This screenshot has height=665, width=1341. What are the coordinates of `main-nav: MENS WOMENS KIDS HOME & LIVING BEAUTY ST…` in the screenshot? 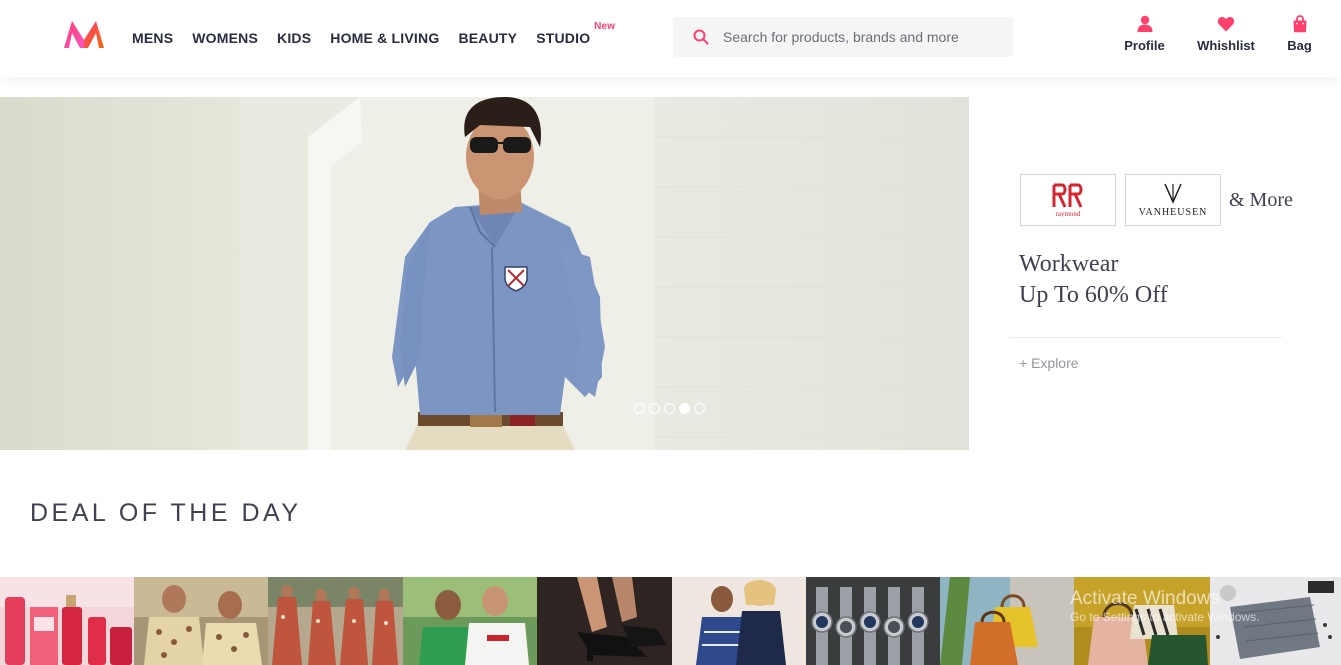 It's located at (373, 38).